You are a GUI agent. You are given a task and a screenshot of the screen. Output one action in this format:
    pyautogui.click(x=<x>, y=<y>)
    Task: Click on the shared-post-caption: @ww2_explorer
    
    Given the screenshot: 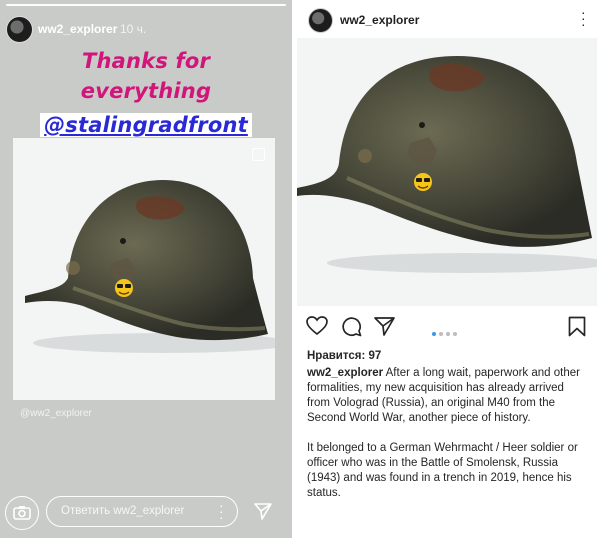 What is the action you would take?
    pyautogui.click(x=56, y=413)
    